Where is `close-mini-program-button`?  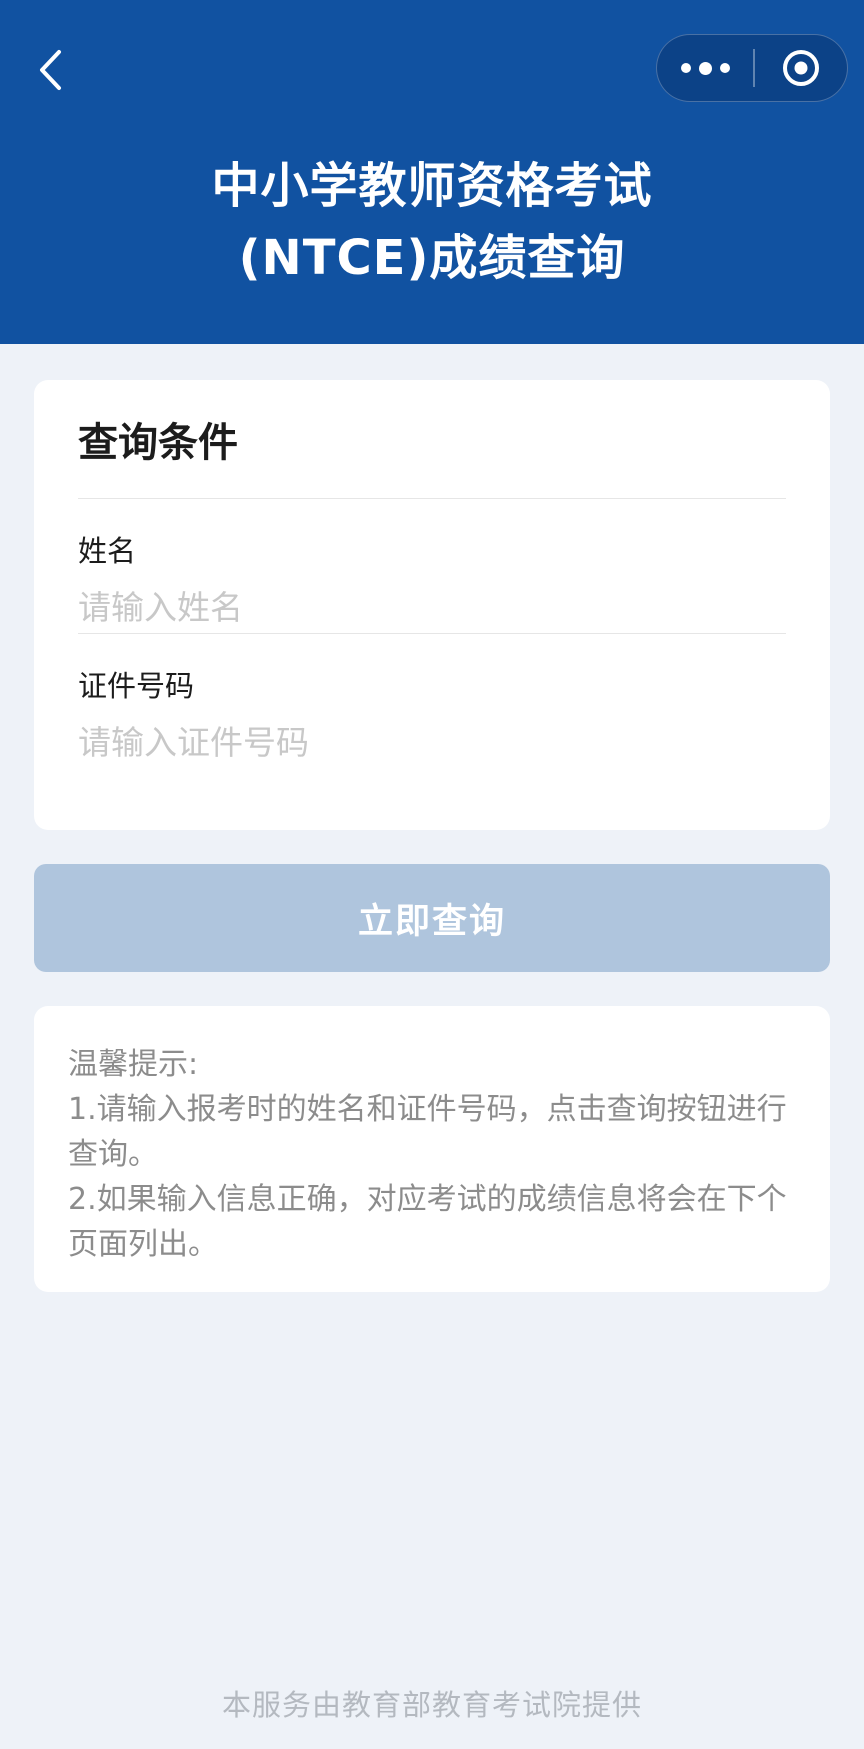
close-mini-program-button is located at coordinates (801, 68).